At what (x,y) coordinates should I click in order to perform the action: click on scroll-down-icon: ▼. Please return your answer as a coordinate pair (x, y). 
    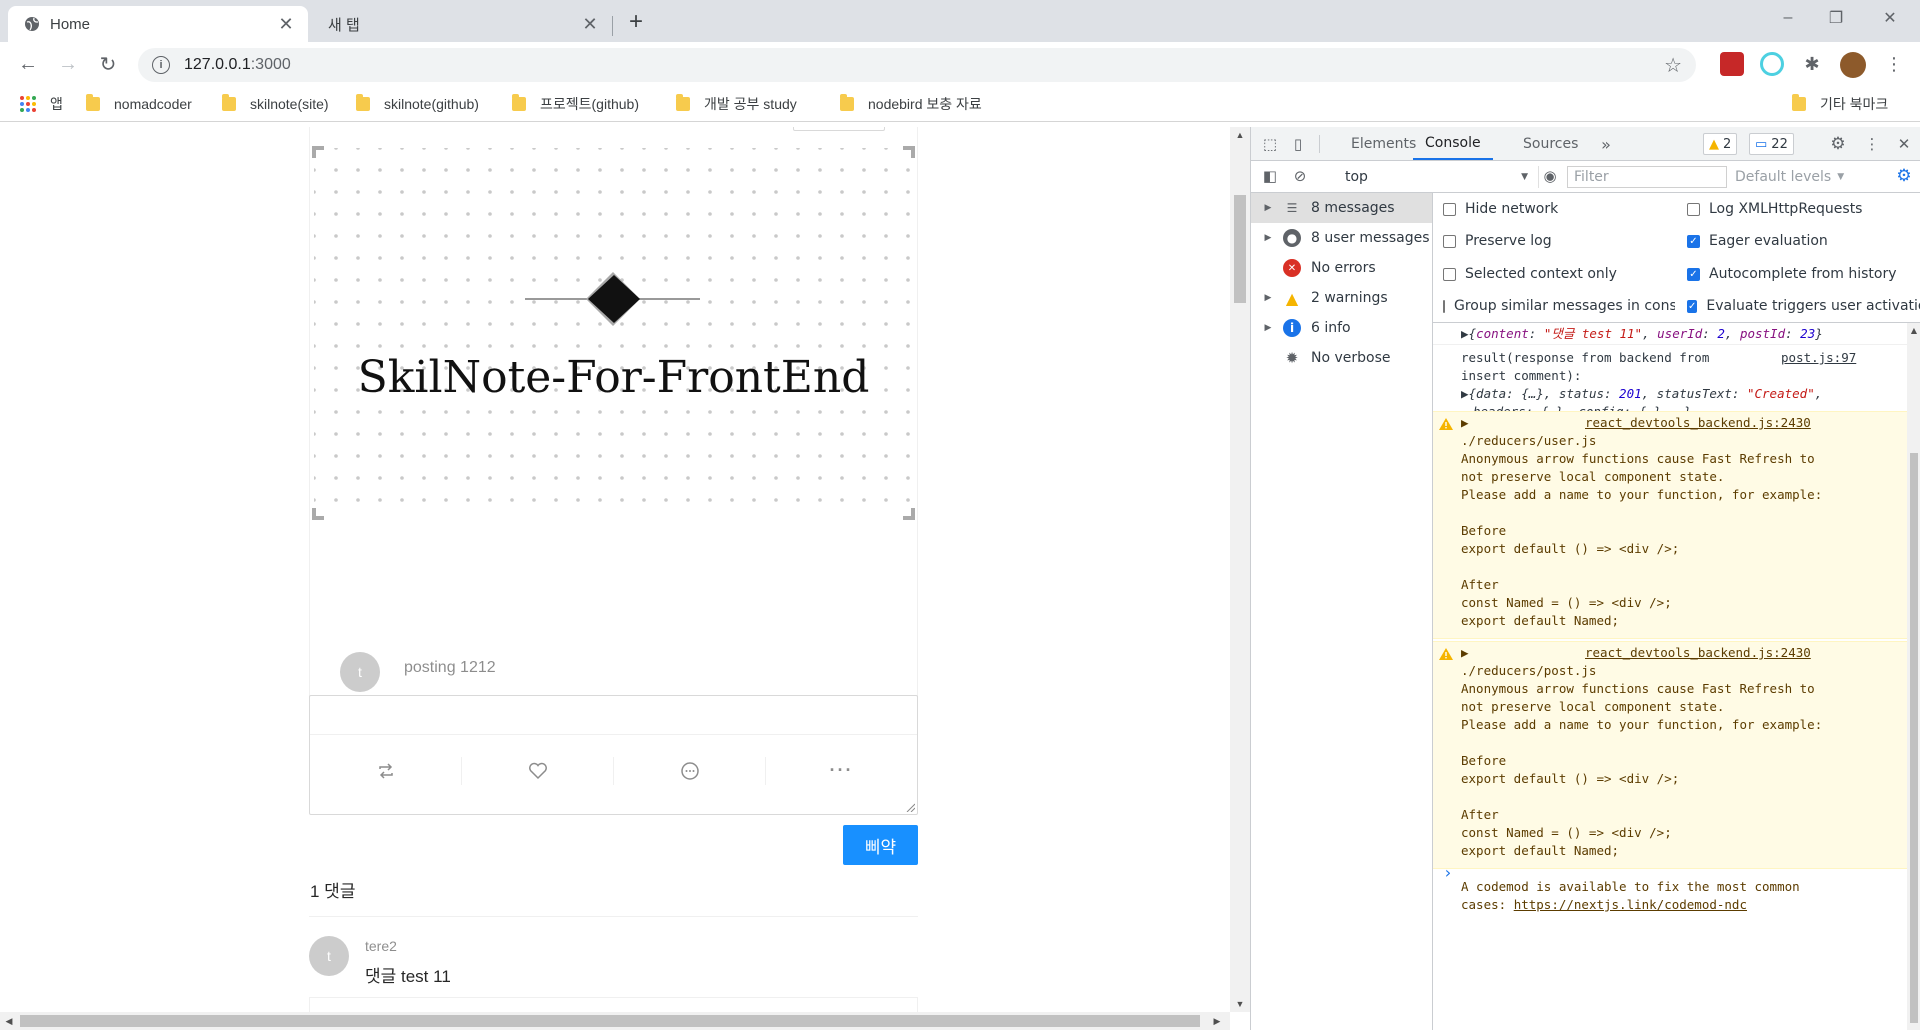
    Looking at the image, I should click on (1240, 1004).